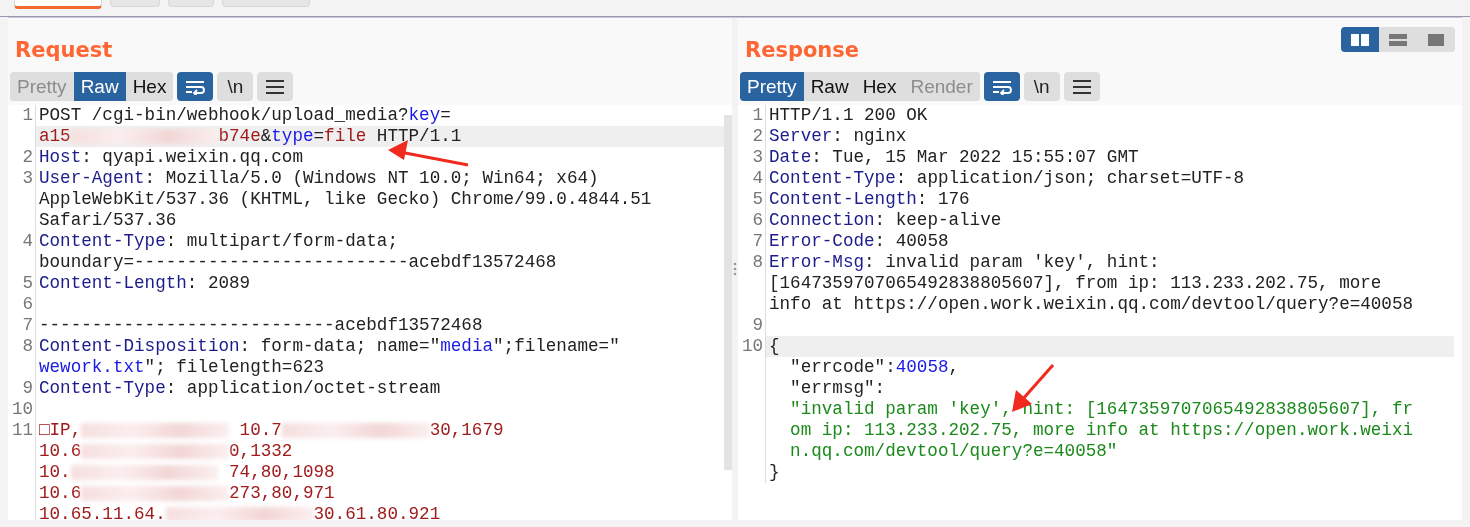 The width and height of the screenshot is (1470, 527). I want to click on code-text: : nginx, so click(869, 136).